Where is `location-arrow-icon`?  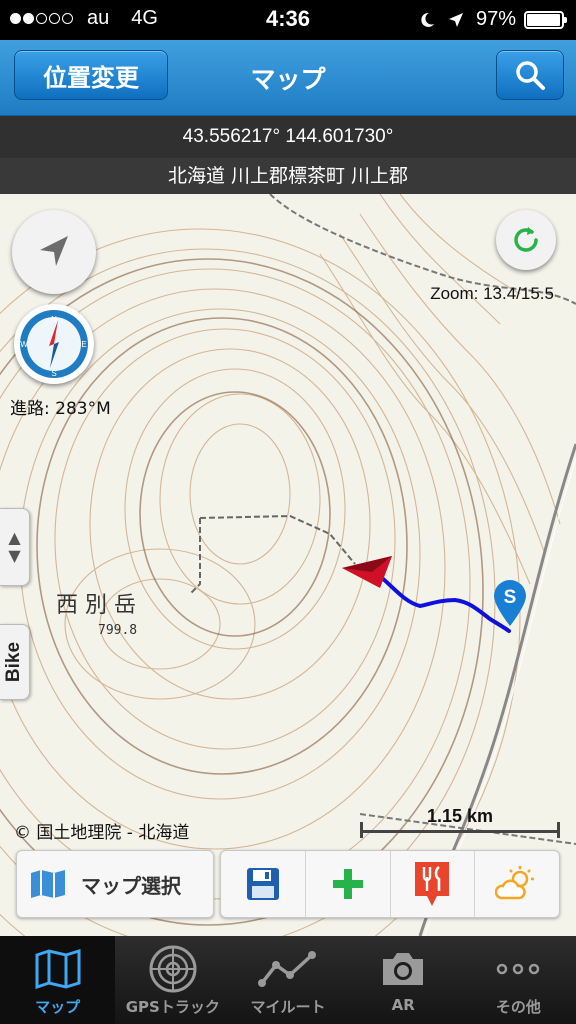 location-arrow-icon is located at coordinates (455, 19).